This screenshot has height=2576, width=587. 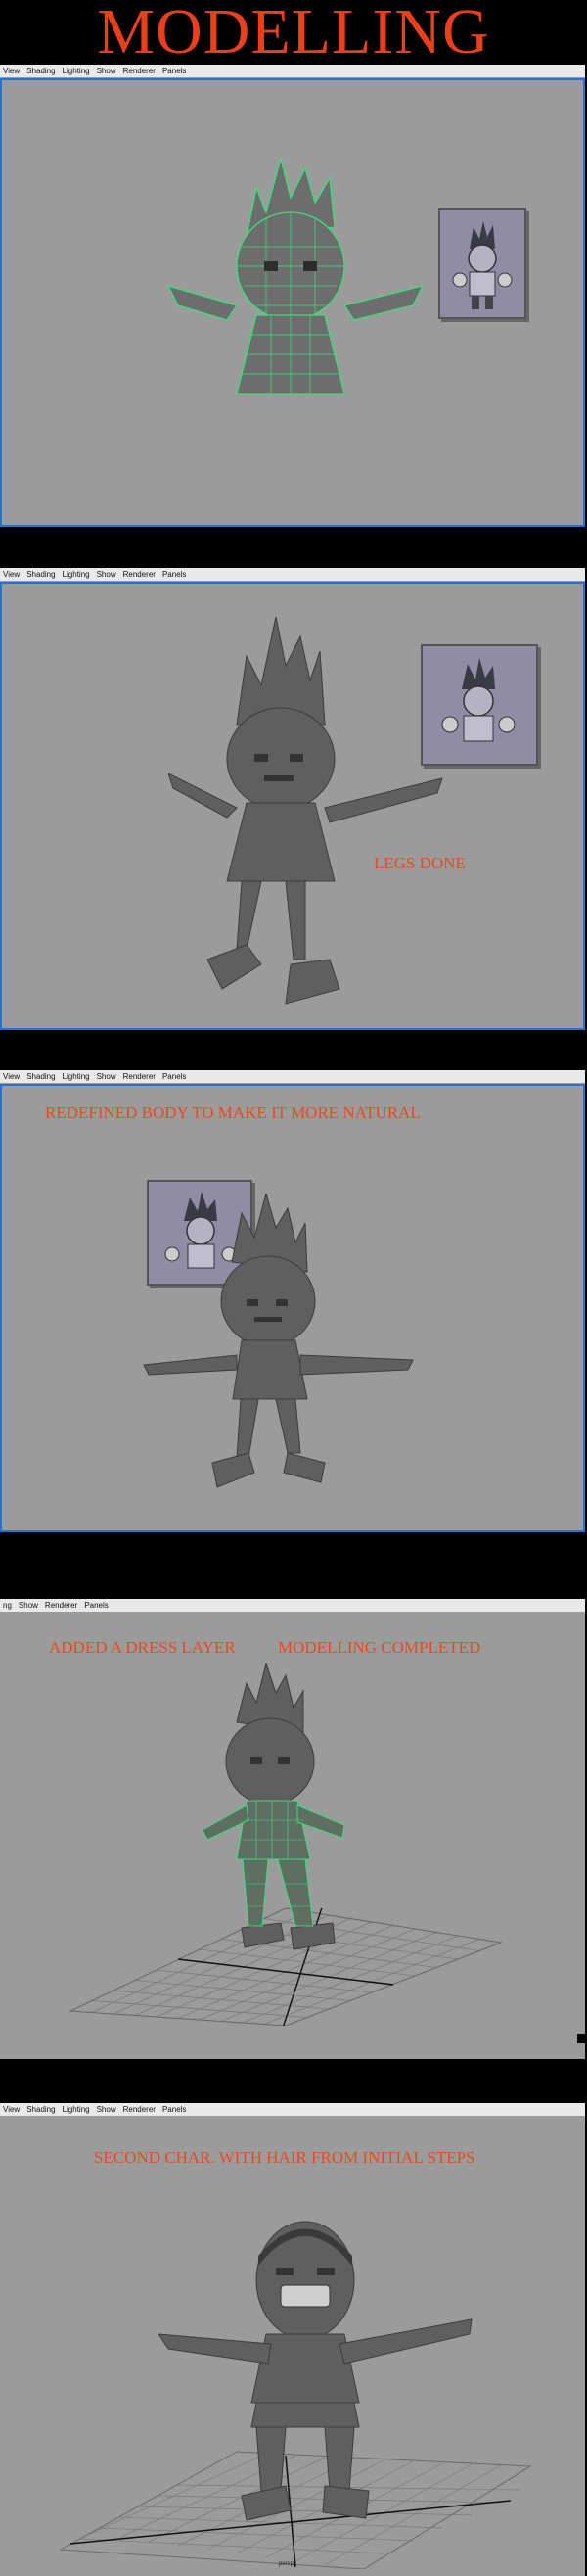 I want to click on character-model-dressed, so click(x=273, y=1806).